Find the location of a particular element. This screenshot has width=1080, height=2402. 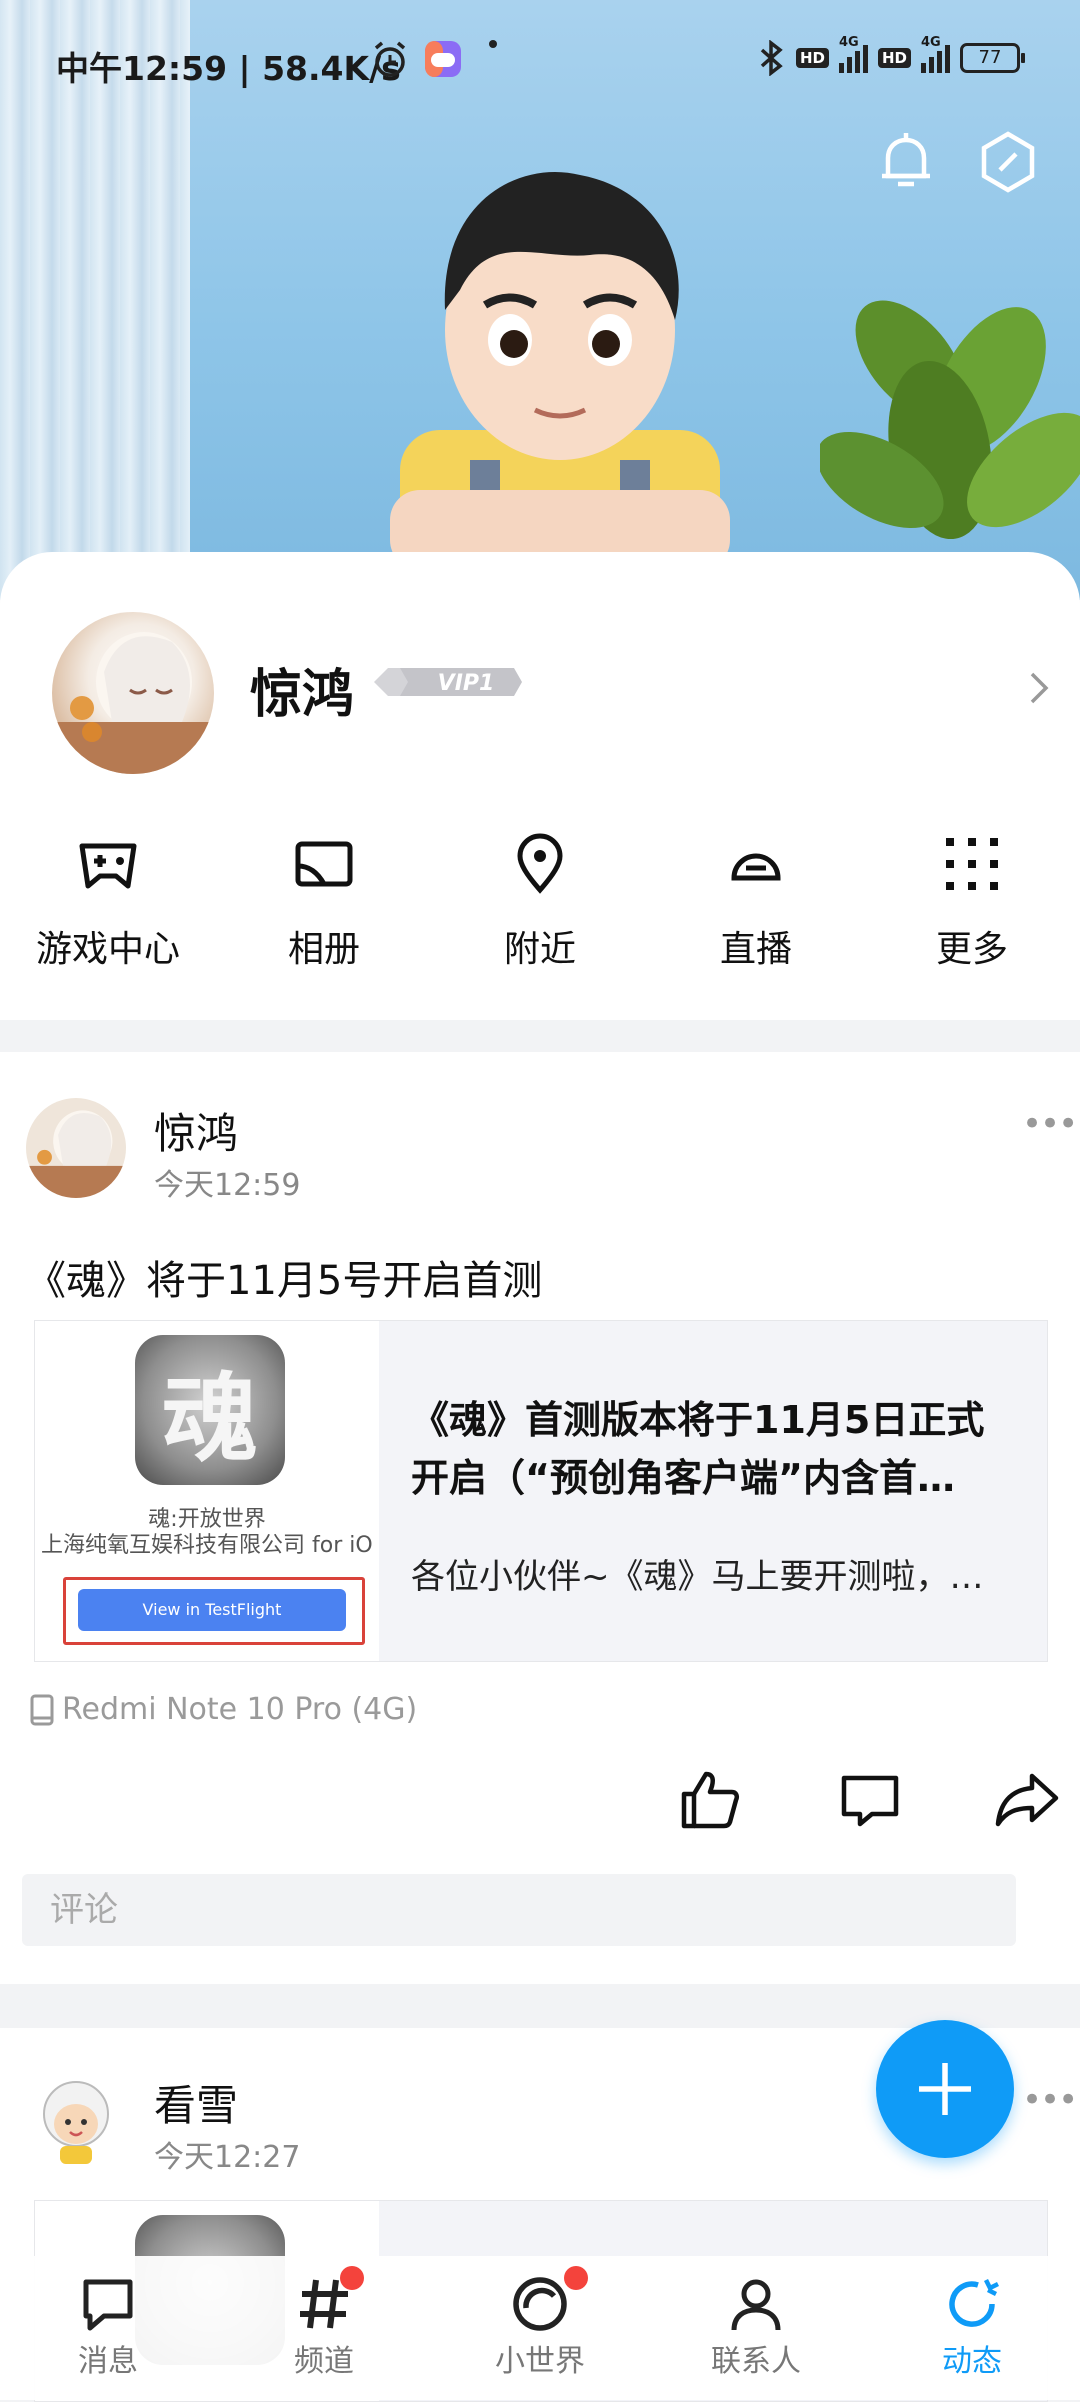

signal-icon-2: 4G is located at coordinates (935, 54).